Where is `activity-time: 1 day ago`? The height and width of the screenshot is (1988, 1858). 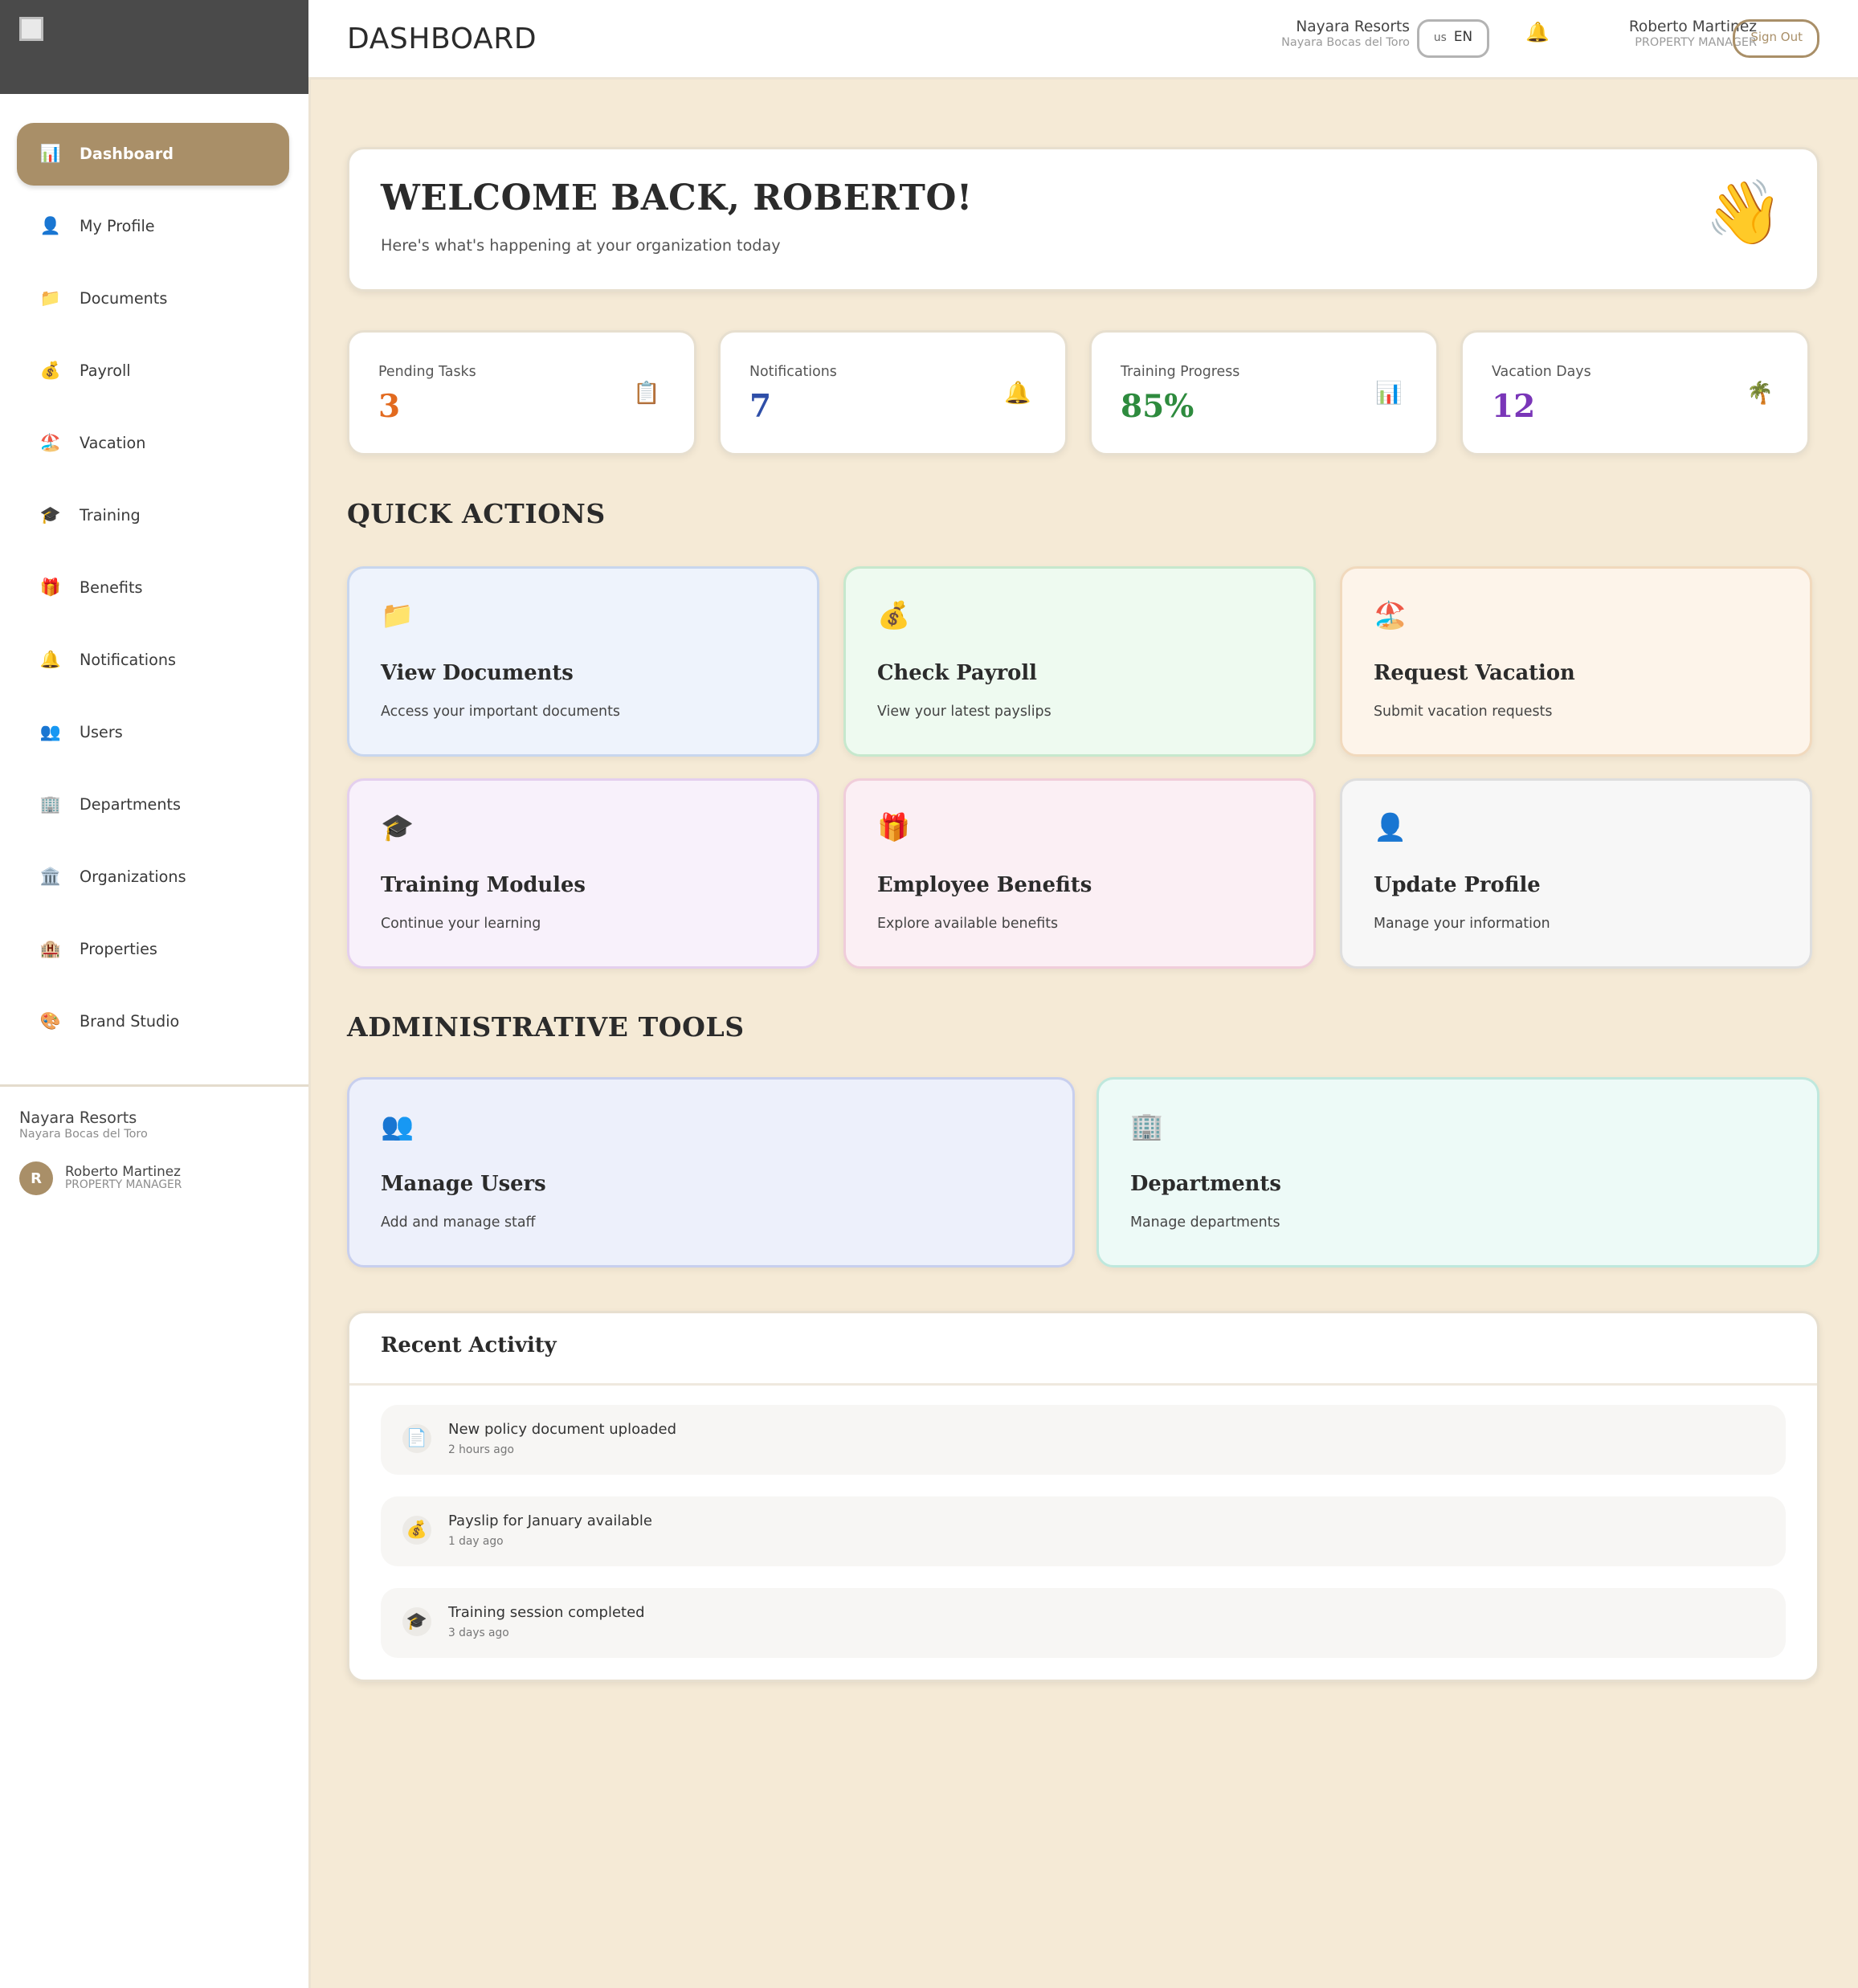
activity-time: 1 day ago is located at coordinates (476, 1543).